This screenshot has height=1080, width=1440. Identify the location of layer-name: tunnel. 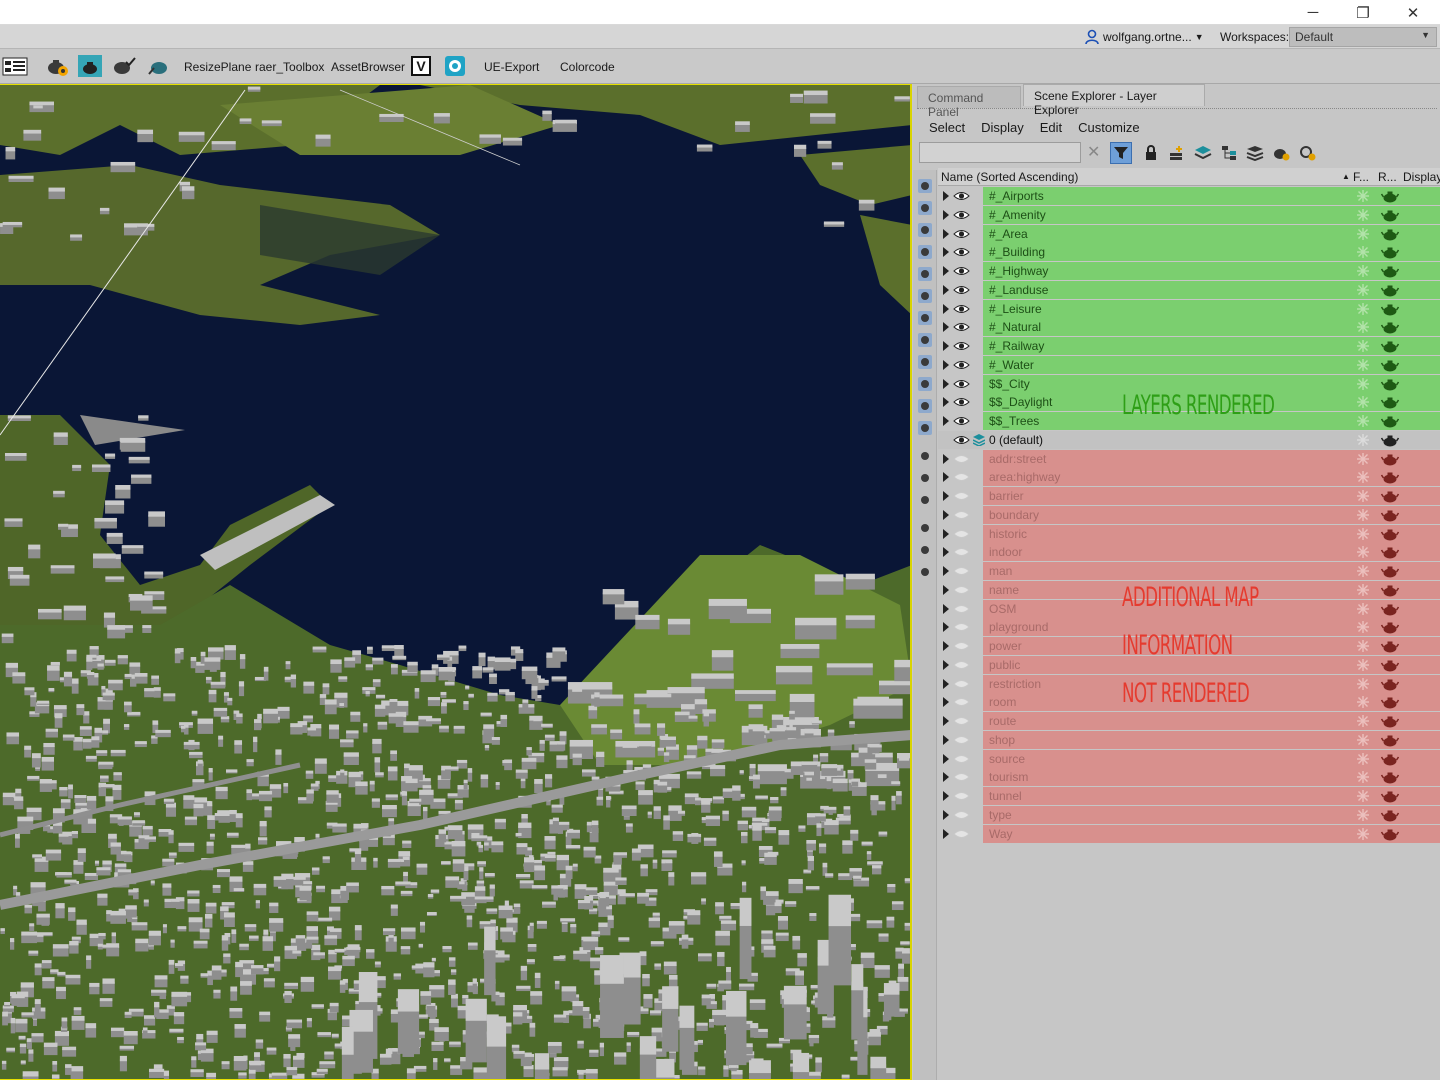
(1005, 796).